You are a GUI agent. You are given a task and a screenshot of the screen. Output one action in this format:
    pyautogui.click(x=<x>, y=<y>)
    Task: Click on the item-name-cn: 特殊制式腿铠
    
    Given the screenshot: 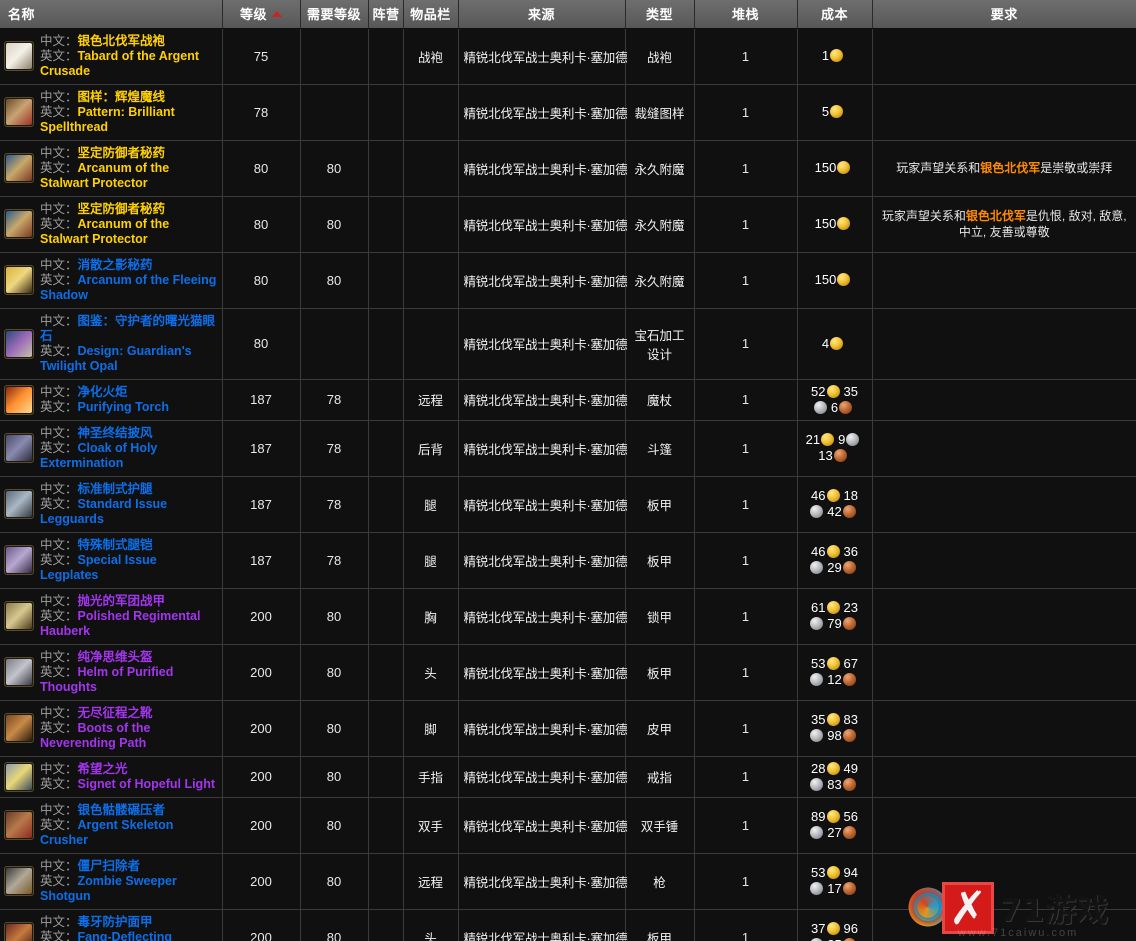 What is the action you would take?
    pyautogui.click(x=115, y=545)
    